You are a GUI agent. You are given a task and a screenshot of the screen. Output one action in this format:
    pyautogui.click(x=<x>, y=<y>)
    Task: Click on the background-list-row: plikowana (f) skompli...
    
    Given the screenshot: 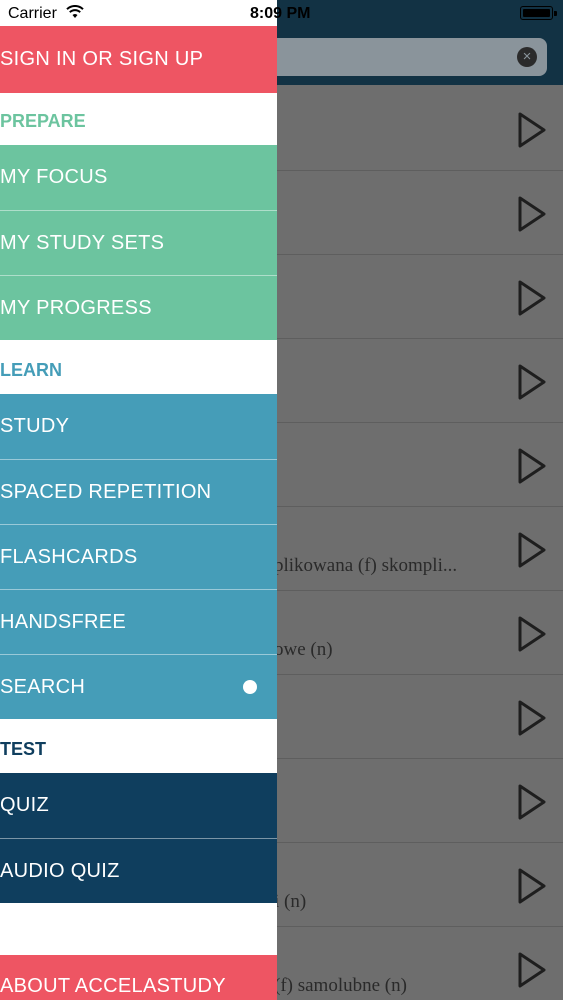 What is the action you would take?
    pyautogui.click(x=412, y=549)
    